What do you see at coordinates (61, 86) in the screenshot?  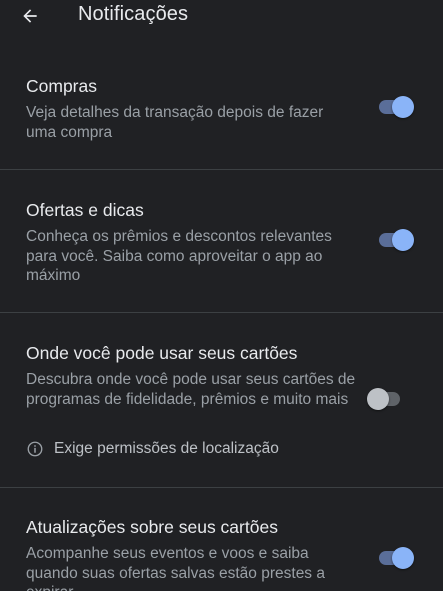 I see `setting-title: Compras` at bounding box center [61, 86].